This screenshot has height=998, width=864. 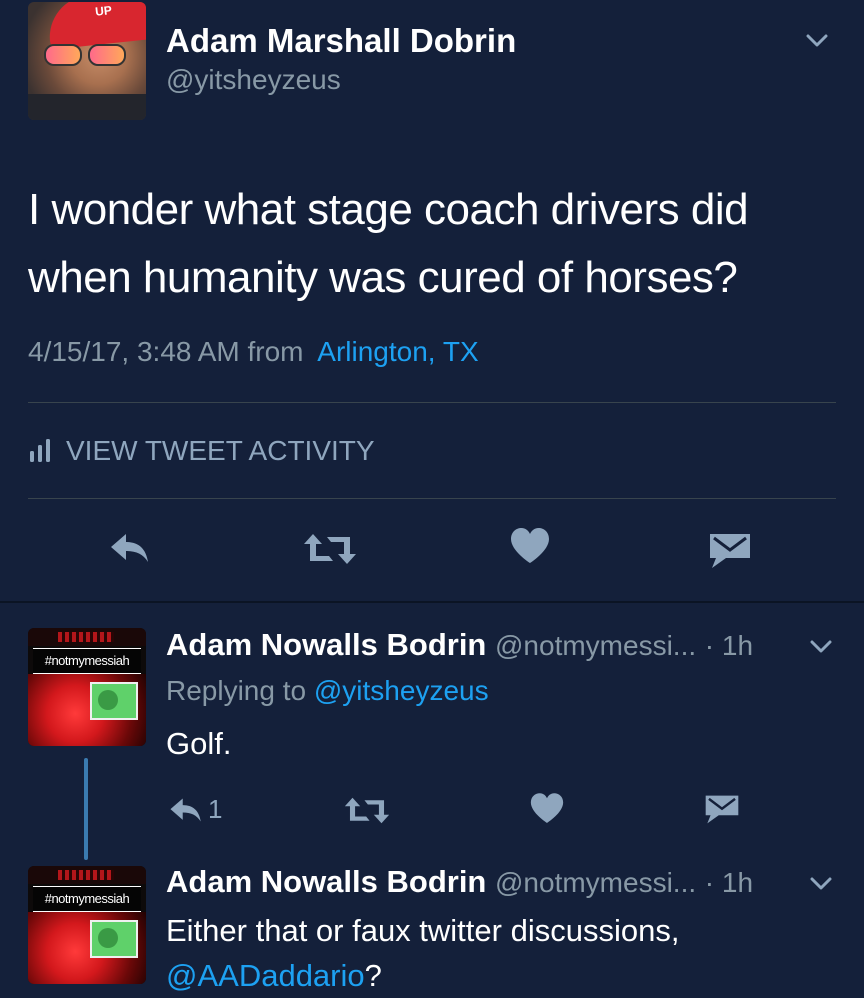 What do you see at coordinates (215, 809) in the screenshot?
I see `reply-1-reply-count: 1` at bounding box center [215, 809].